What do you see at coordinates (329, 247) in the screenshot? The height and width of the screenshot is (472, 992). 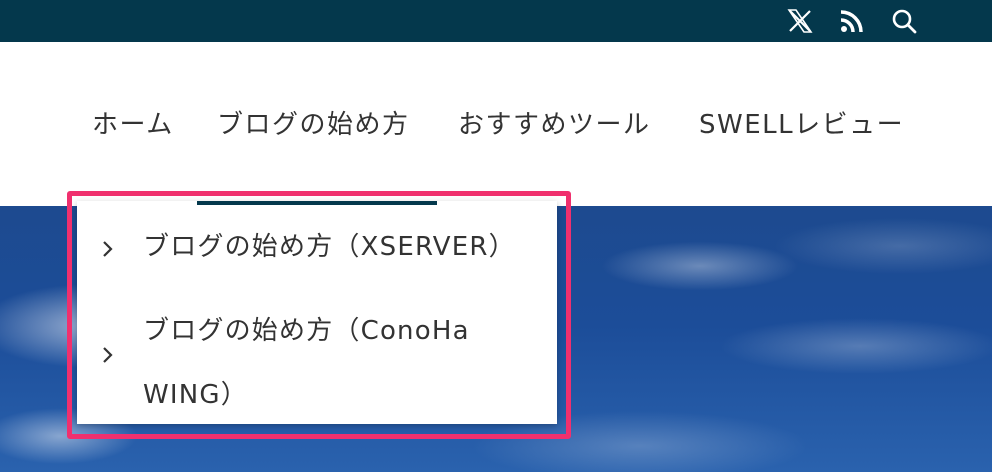 I see `submenu-item-label: ブログの始め方（XSERVER）` at bounding box center [329, 247].